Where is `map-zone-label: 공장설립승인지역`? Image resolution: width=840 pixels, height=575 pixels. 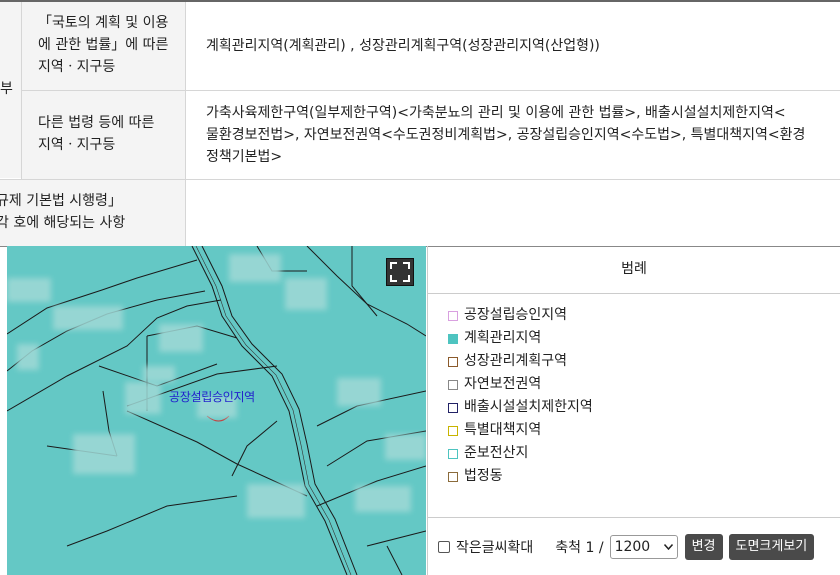 map-zone-label: 공장설립승인지역 is located at coordinates (212, 397).